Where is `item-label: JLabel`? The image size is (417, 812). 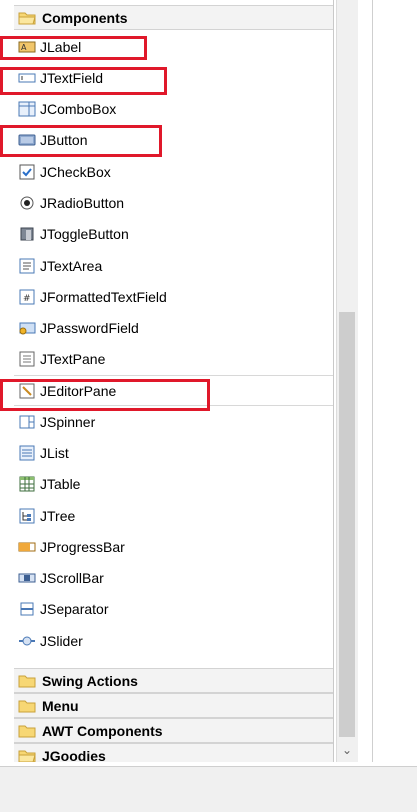 item-label: JLabel is located at coordinates (61, 46).